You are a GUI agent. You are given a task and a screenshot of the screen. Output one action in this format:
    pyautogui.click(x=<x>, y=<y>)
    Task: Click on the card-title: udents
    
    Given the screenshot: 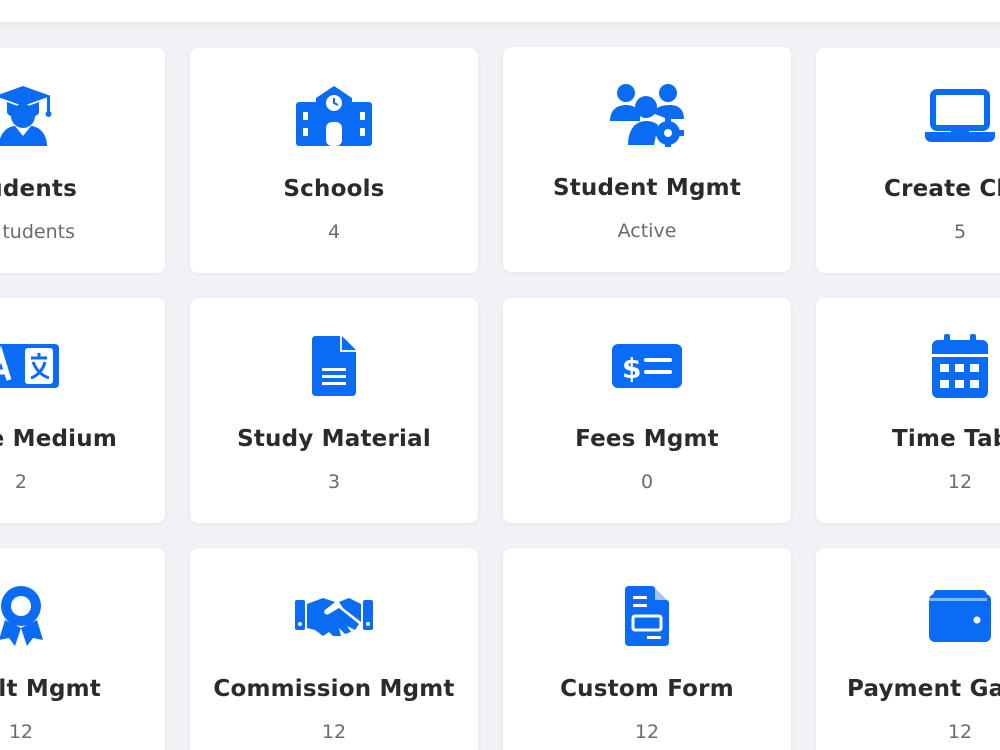 What is the action you would take?
    pyautogui.click(x=38, y=189)
    